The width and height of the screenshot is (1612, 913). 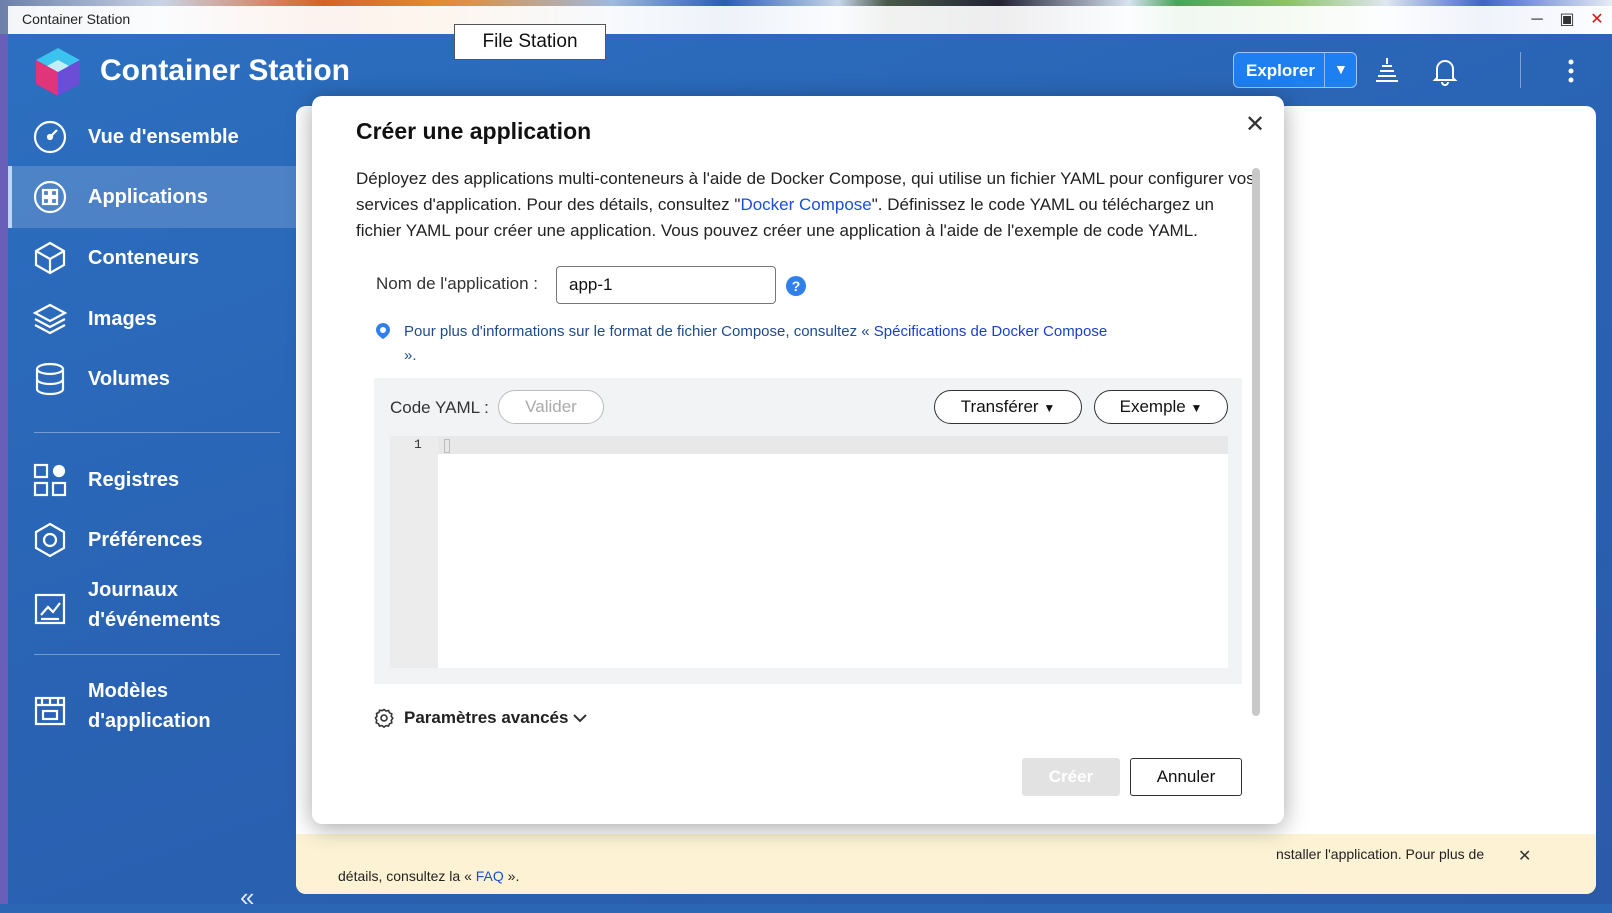 What do you see at coordinates (148, 197) in the screenshot?
I see `sidebar-item-label: Applications` at bounding box center [148, 197].